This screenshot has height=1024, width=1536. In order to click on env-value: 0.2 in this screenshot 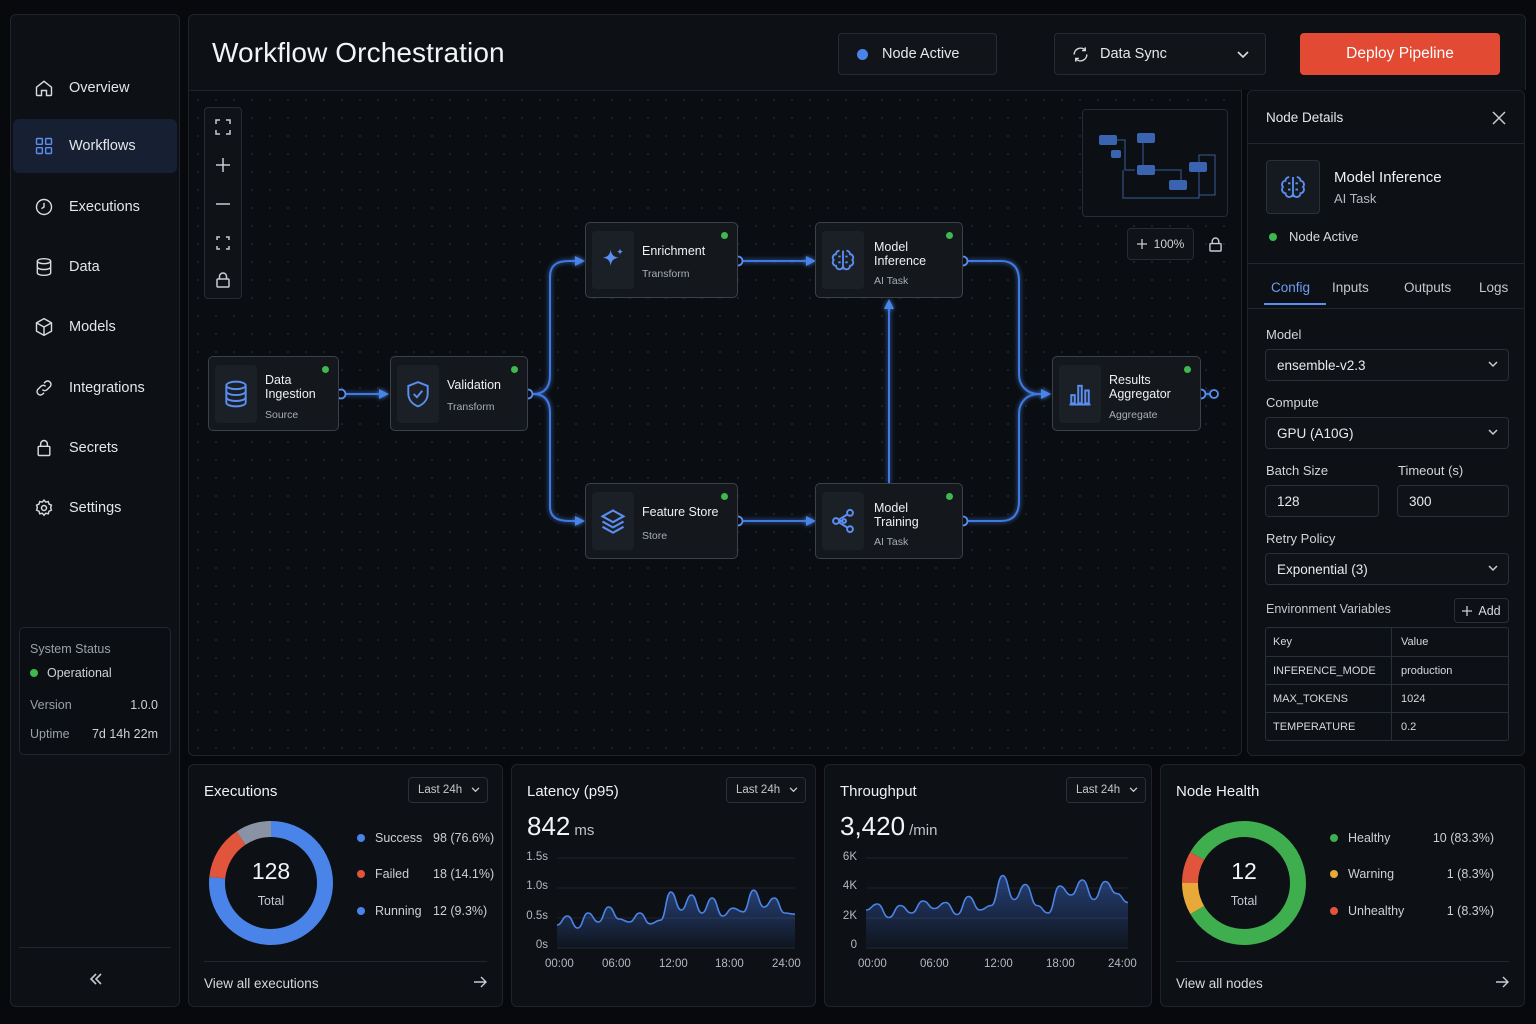, I will do `click(1450, 726)`.